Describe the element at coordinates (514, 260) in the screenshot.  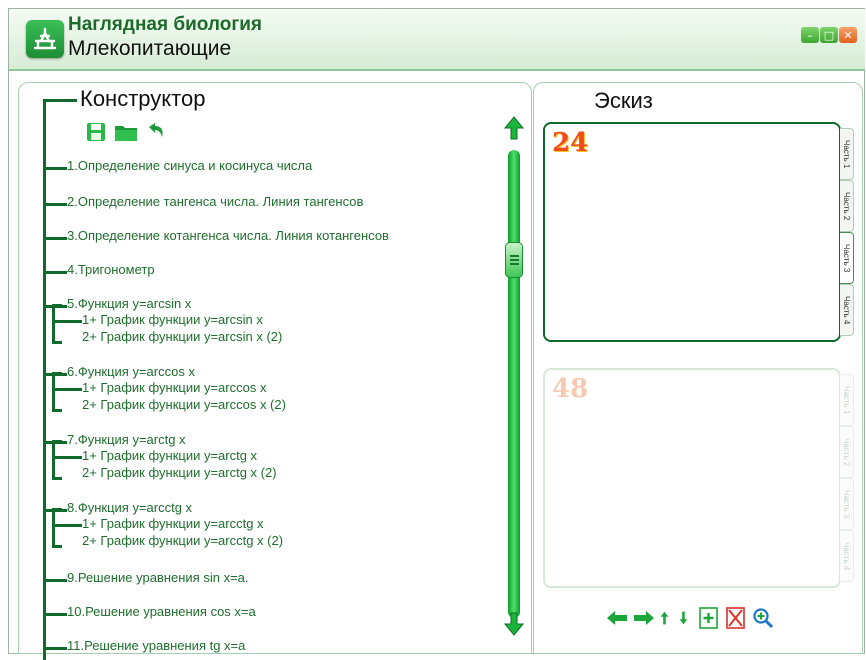
I see `scrollbar-thumb` at that location.